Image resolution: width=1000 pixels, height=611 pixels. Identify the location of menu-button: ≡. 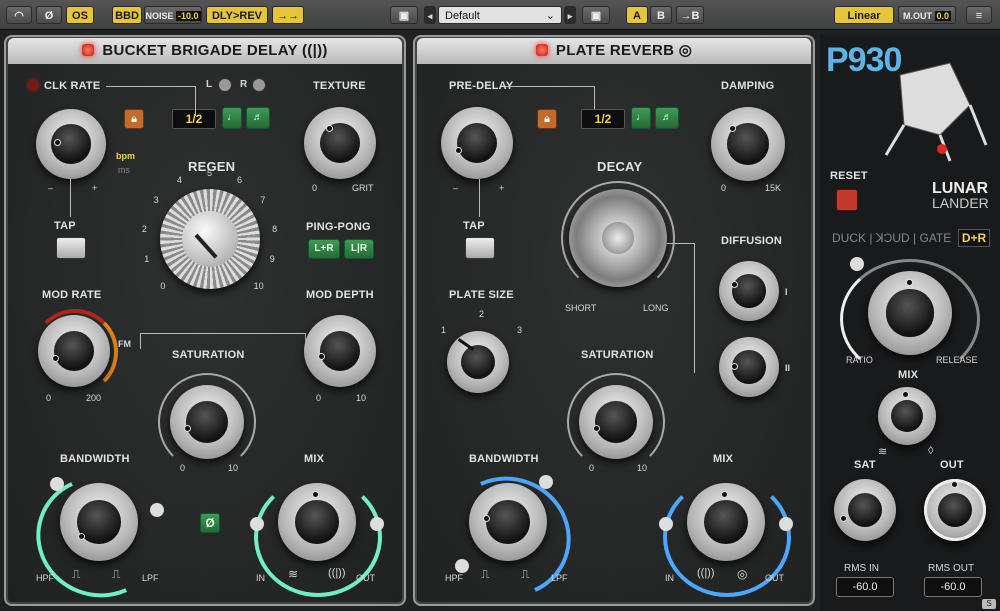
(979, 15).